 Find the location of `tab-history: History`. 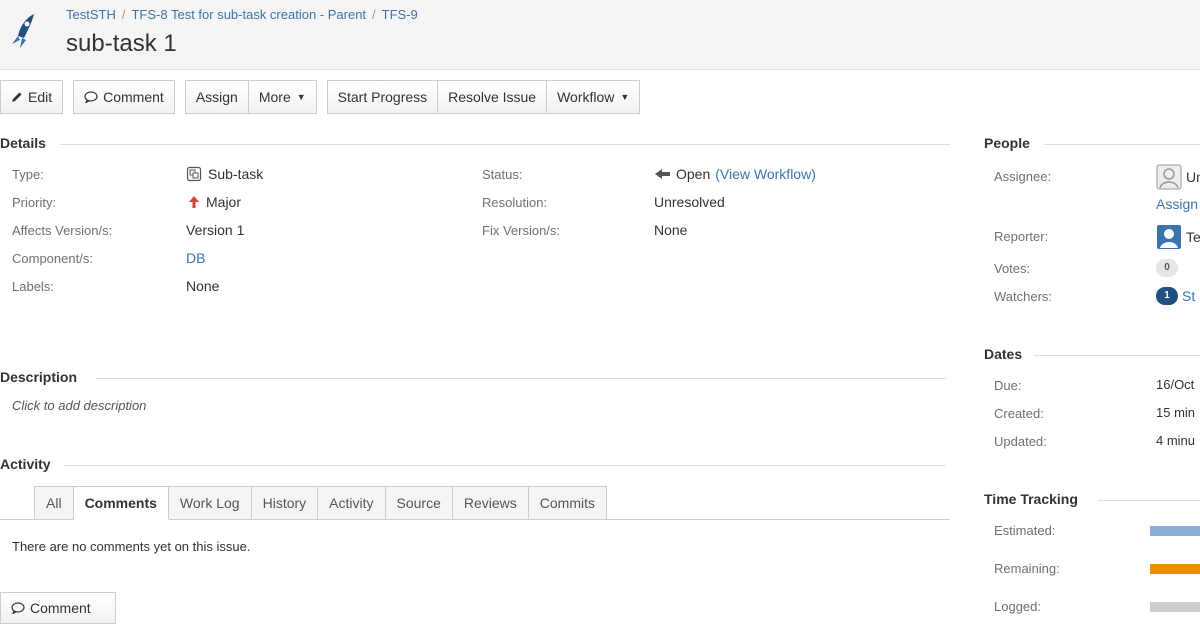

tab-history: History is located at coordinates (285, 503).